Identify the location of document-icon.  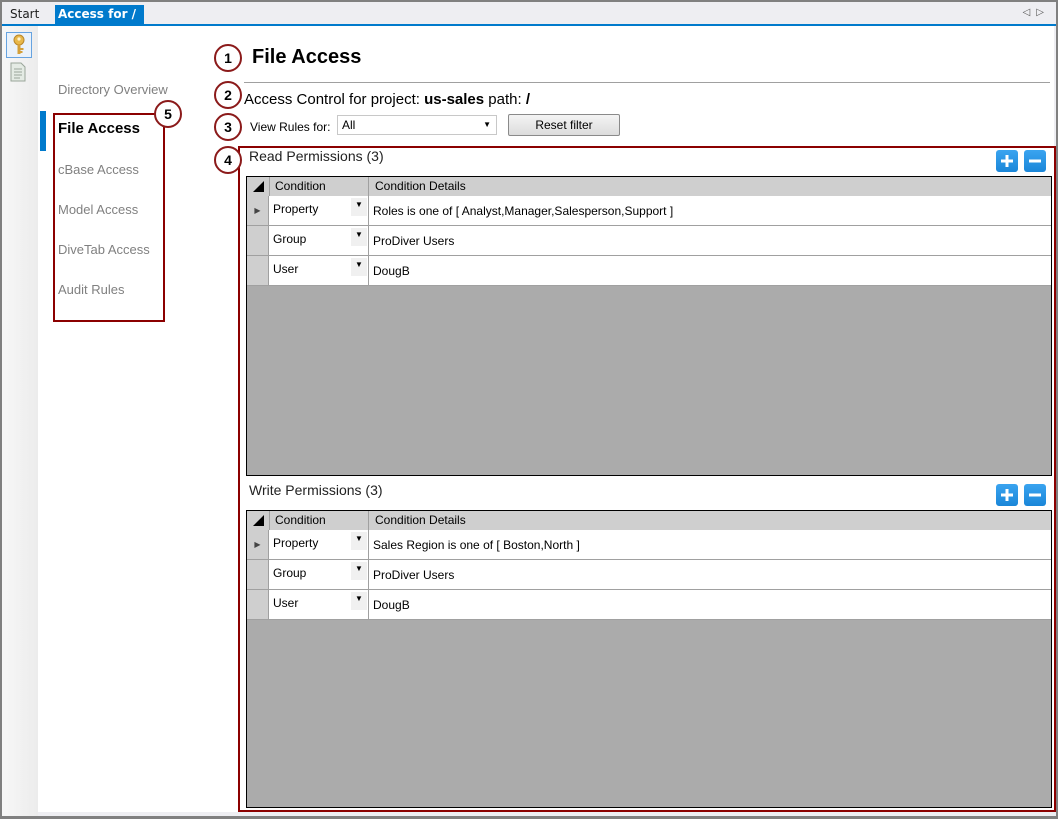
(18, 72).